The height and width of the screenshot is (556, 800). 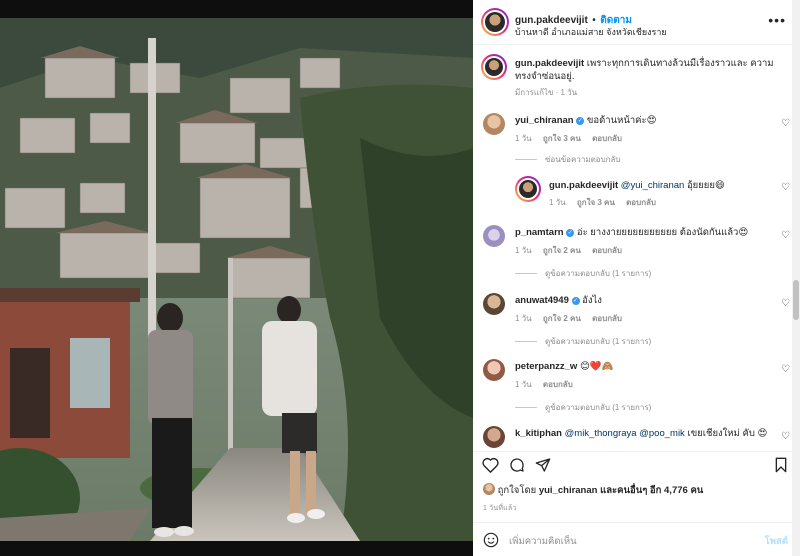 I want to click on add-comment-bar: โพสต์, so click(x=636, y=539).